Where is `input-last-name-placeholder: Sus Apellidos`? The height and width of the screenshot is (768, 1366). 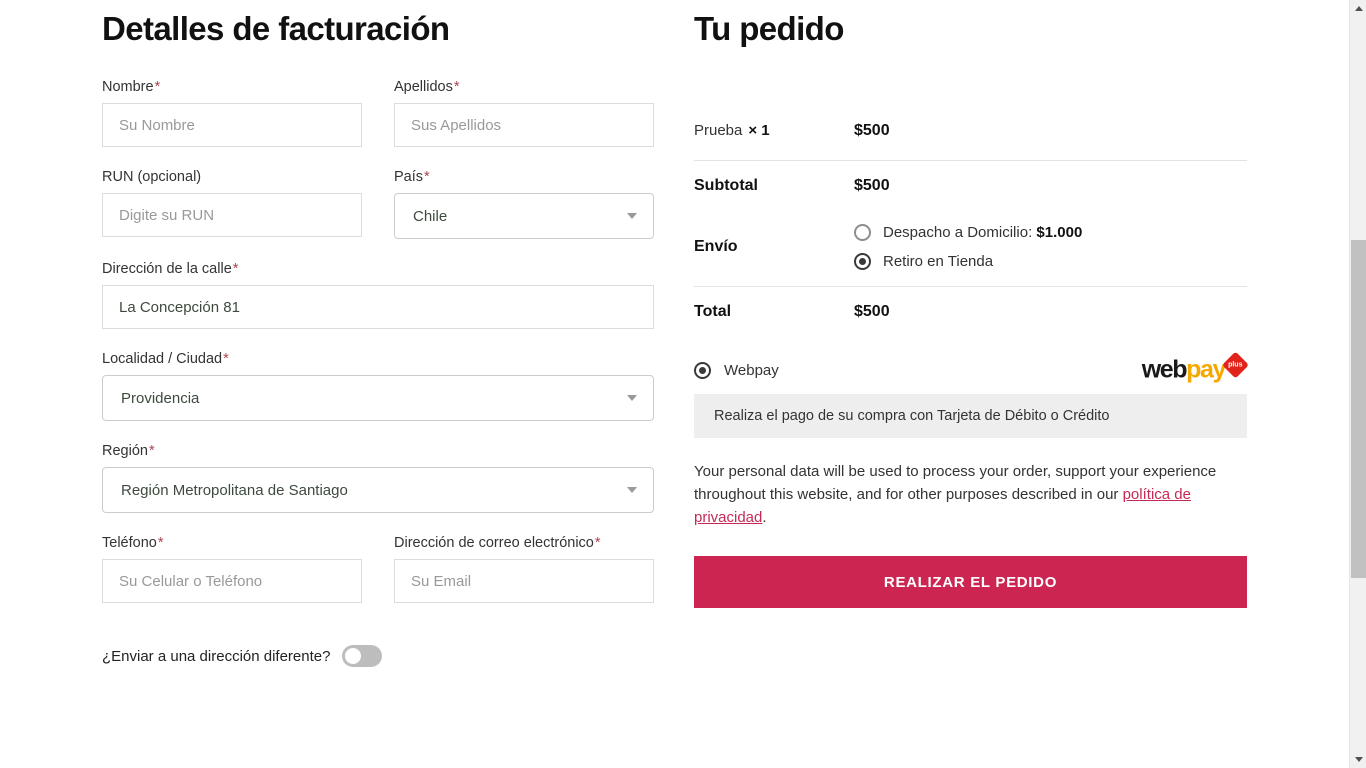
input-last-name-placeholder: Sus Apellidos is located at coordinates (456, 125).